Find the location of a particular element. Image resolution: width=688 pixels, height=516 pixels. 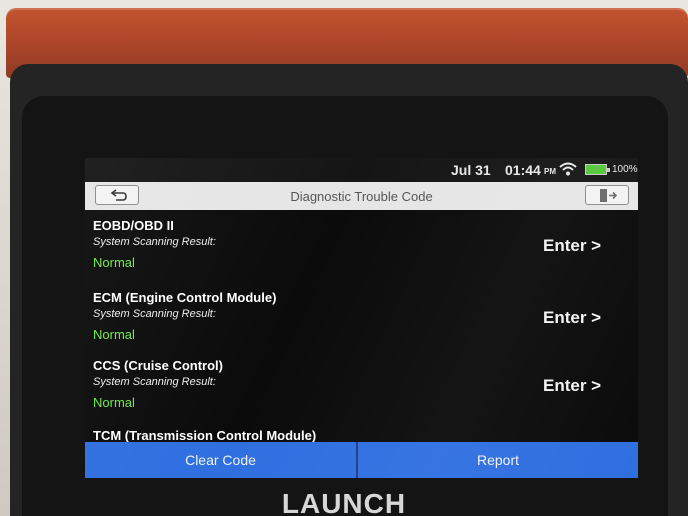

page-title: Diagnostic Trouble Code is located at coordinates (361, 196).